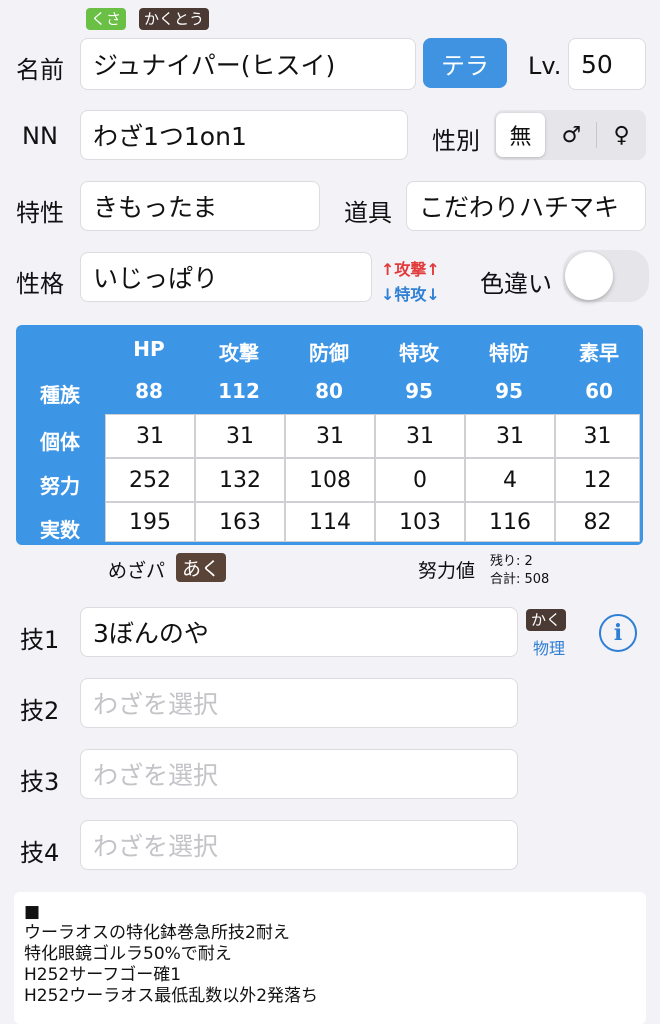 Image resolution: width=660 pixels, height=1024 pixels. I want to click on gender-option-female: ♀, so click(621, 135).